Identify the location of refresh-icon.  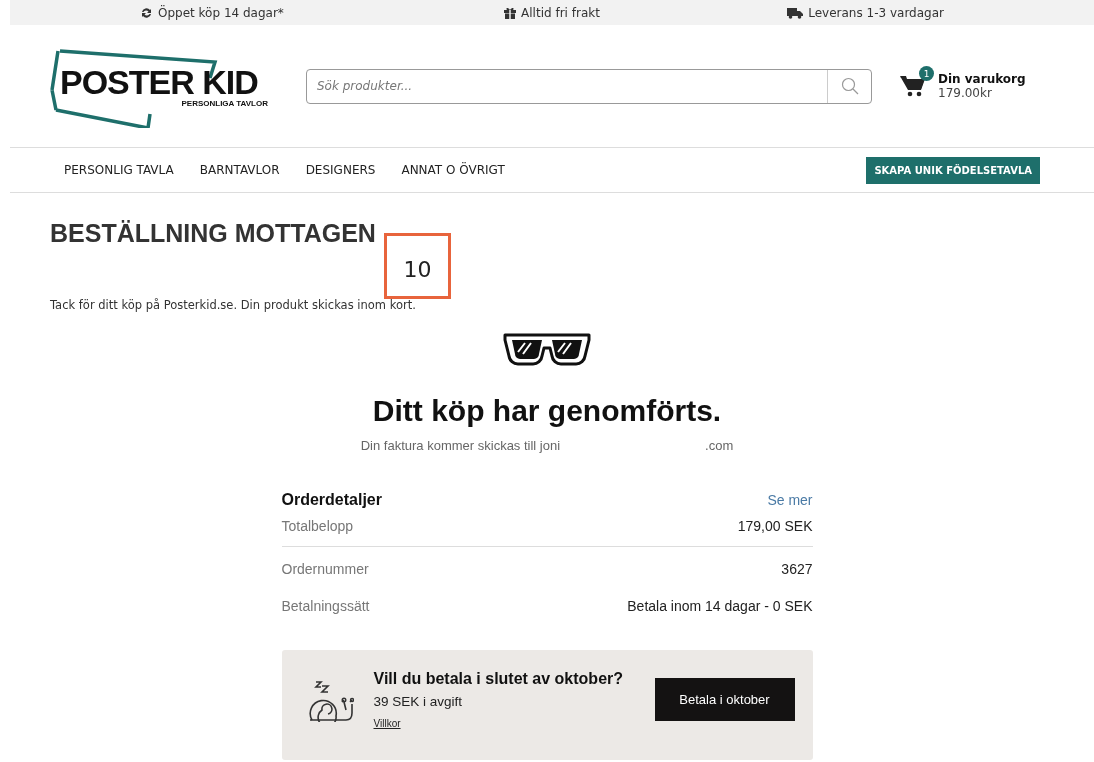
(146, 12).